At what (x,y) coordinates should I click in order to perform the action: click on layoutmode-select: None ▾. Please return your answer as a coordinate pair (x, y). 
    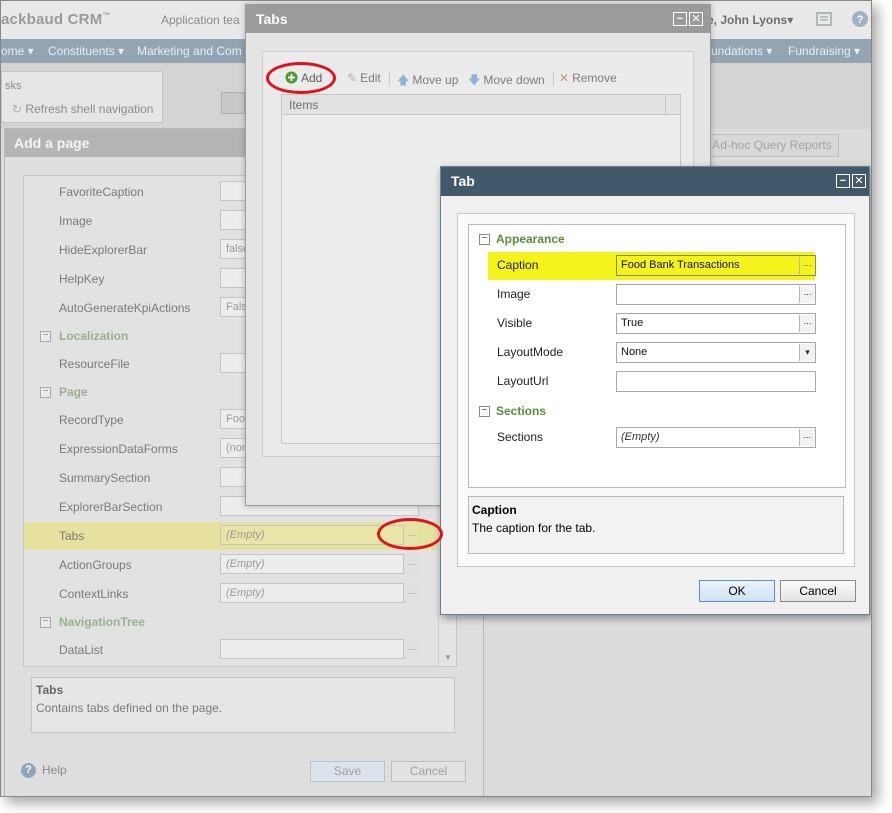
    Looking at the image, I should click on (716, 352).